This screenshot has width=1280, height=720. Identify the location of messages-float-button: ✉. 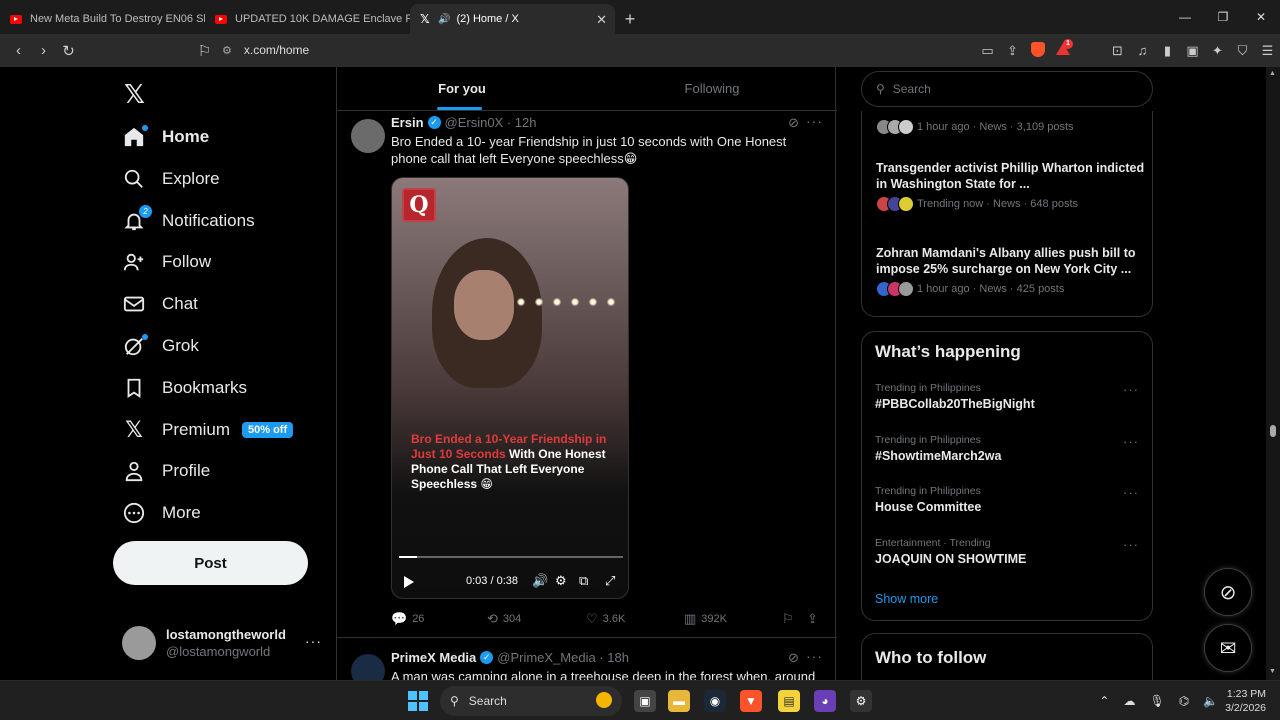
(1228, 648).